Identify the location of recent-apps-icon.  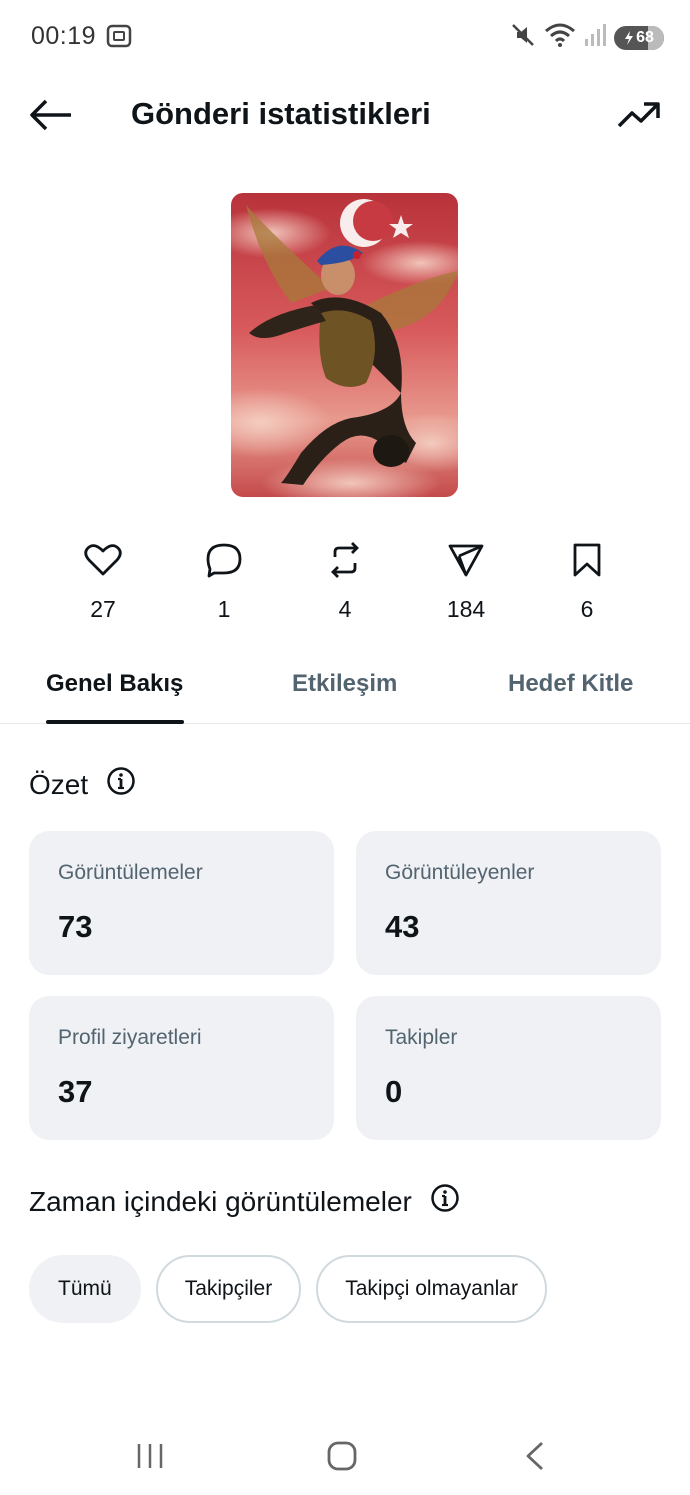
(150, 1456).